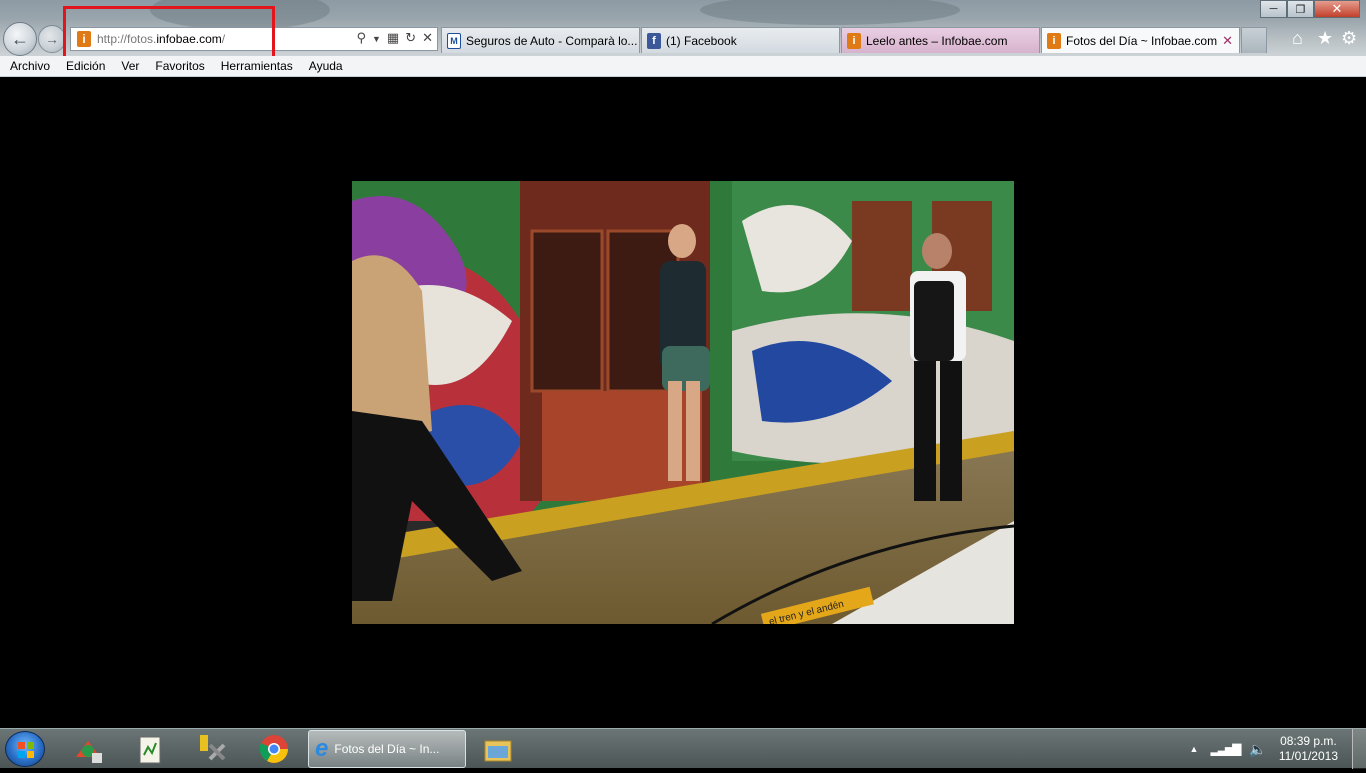 The height and width of the screenshot is (773, 1366). Describe the element at coordinates (454, 40) in the screenshot. I see `mt-icon: M` at that location.